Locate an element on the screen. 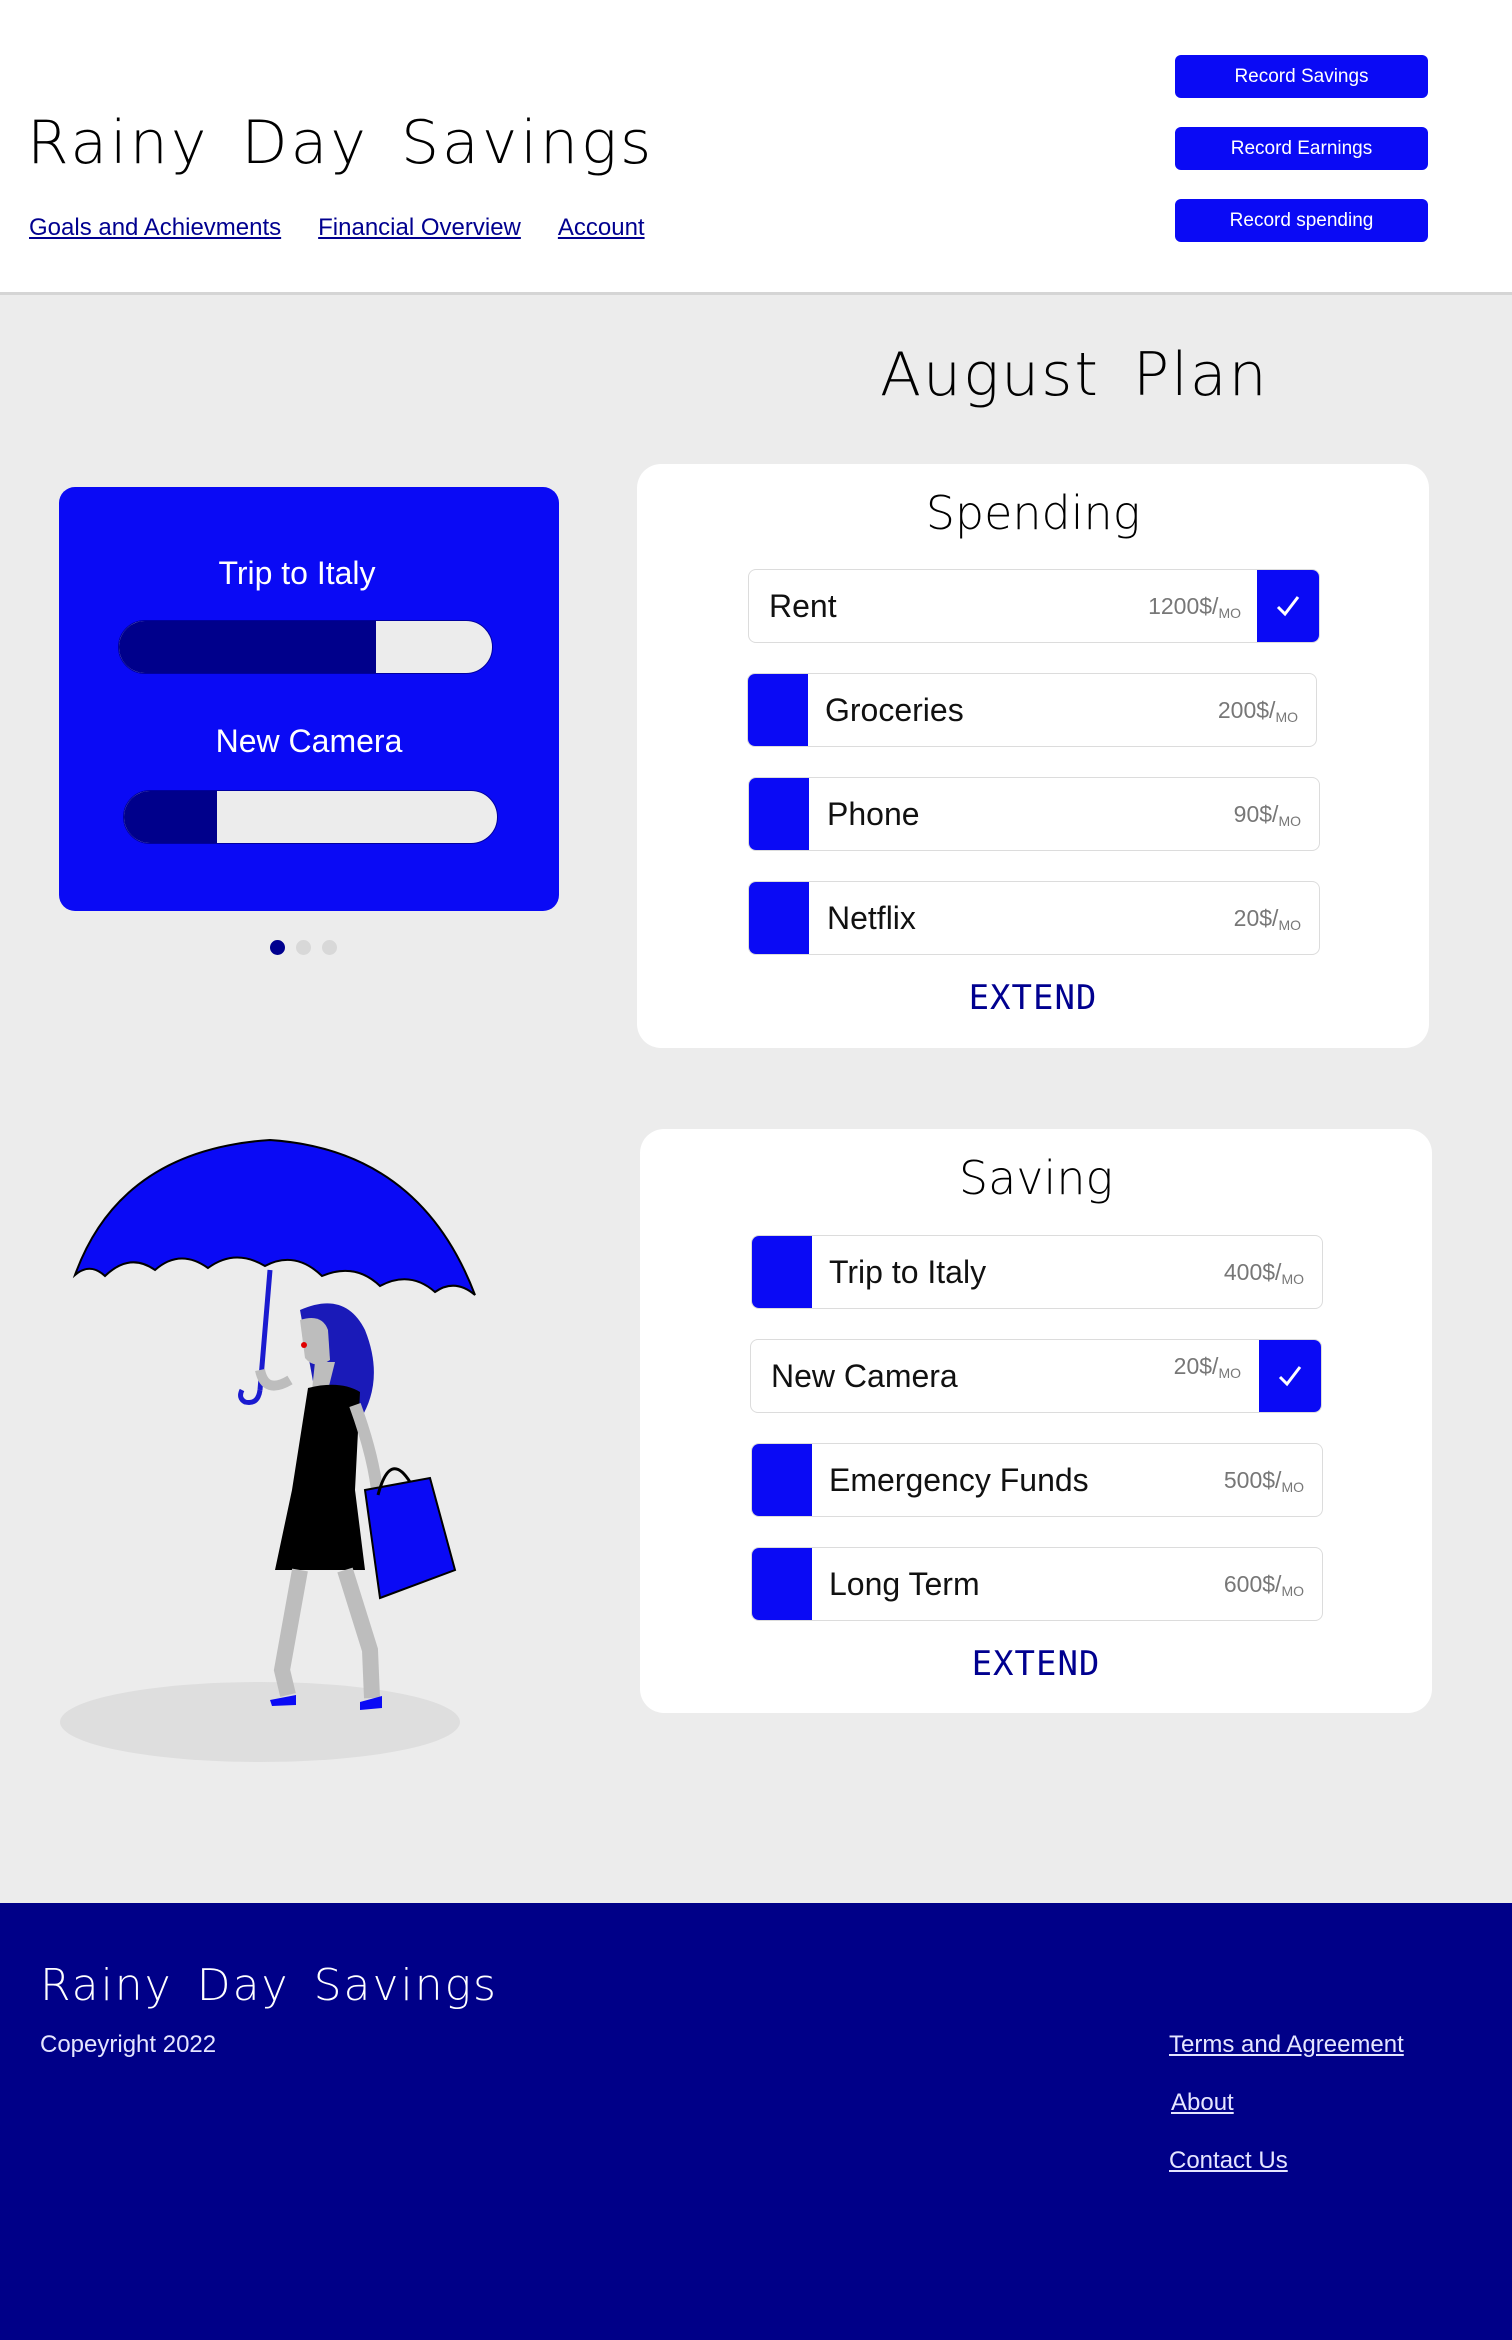  row-name: Groceries is located at coordinates (894, 709).